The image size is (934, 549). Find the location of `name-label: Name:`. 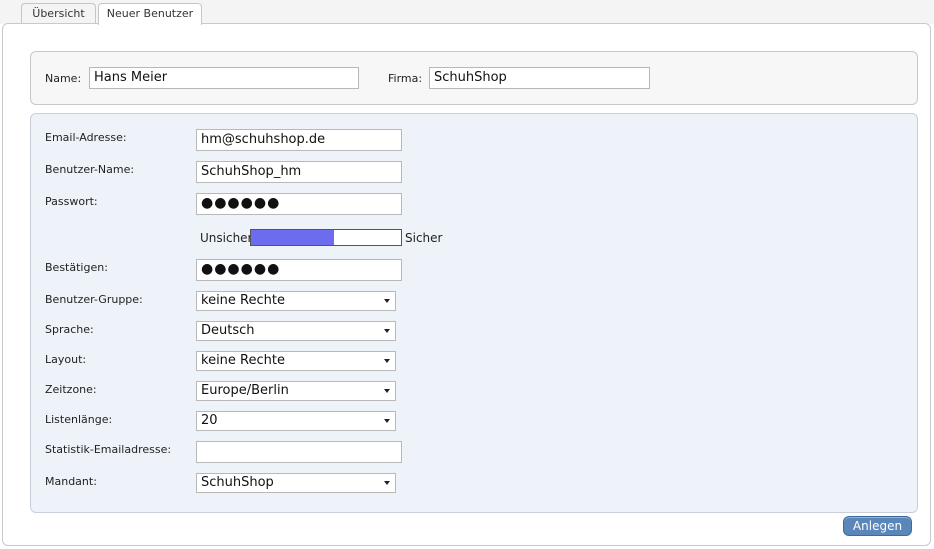

name-label: Name: is located at coordinates (63, 78).